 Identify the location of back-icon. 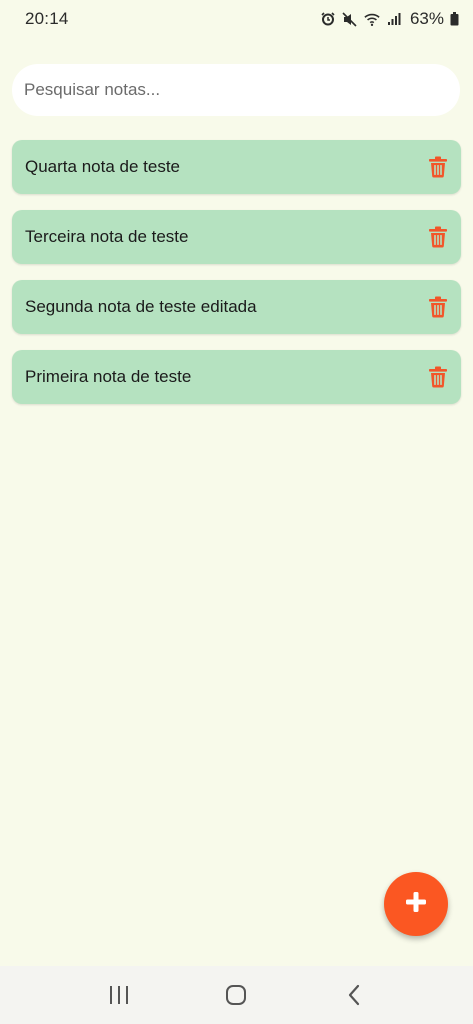
(354, 995).